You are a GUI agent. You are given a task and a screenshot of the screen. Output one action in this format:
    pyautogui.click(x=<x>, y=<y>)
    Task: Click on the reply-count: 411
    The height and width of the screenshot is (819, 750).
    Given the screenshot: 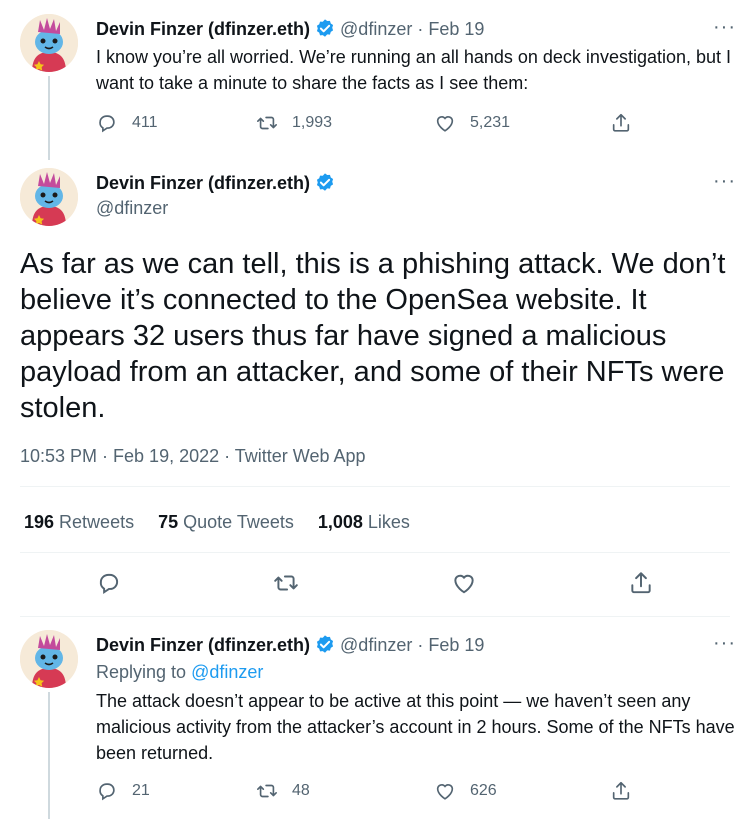 What is the action you would take?
    pyautogui.click(x=145, y=122)
    